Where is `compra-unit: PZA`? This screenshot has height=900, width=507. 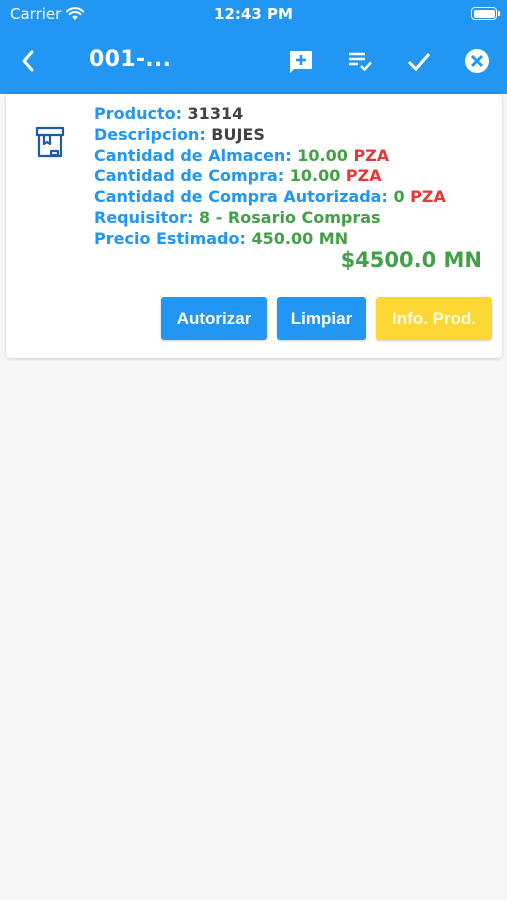 compra-unit: PZA is located at coordinates (363, 176).